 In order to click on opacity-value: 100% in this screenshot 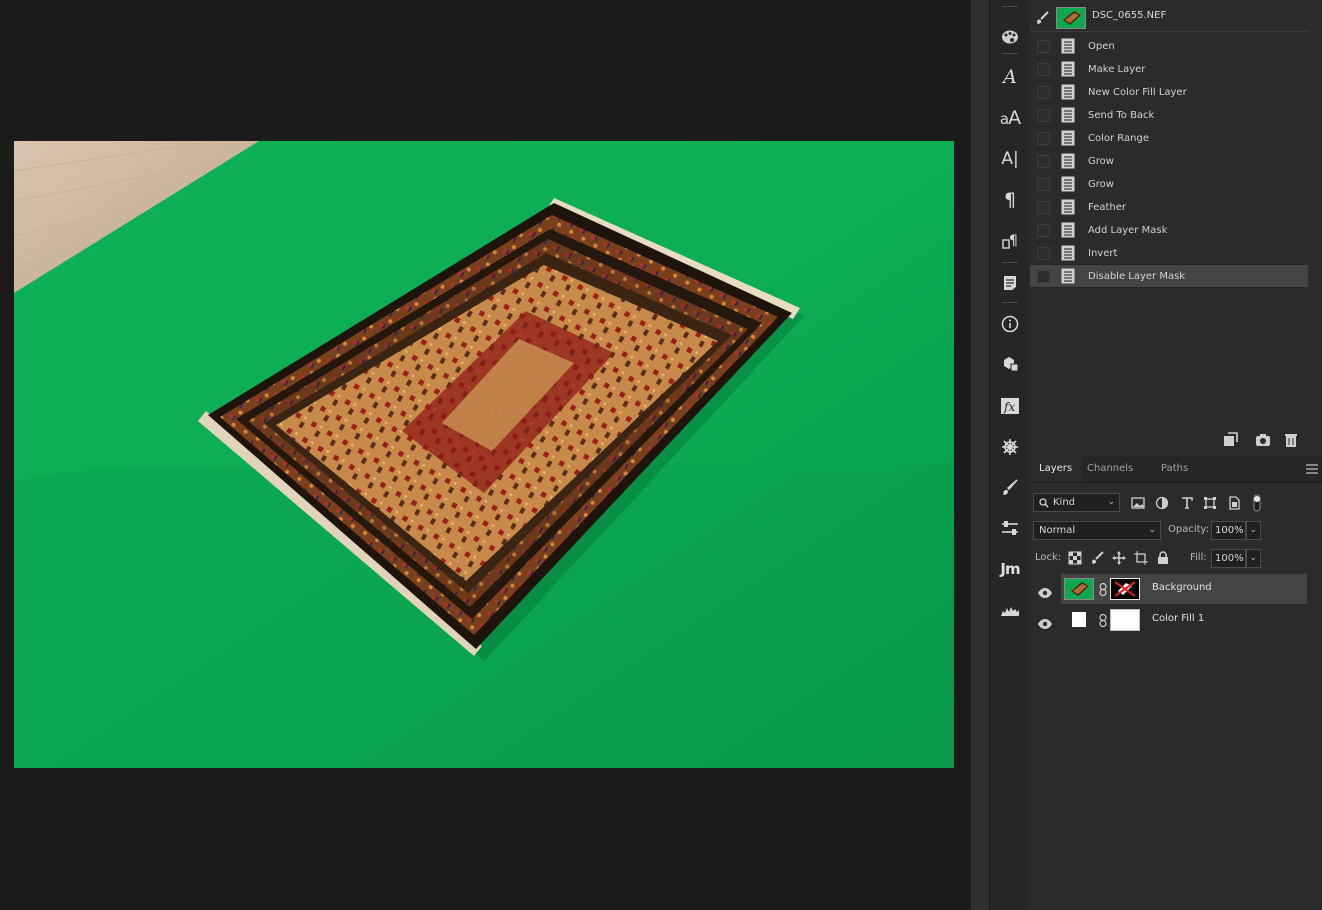, I will do `click(1229, 530)`.